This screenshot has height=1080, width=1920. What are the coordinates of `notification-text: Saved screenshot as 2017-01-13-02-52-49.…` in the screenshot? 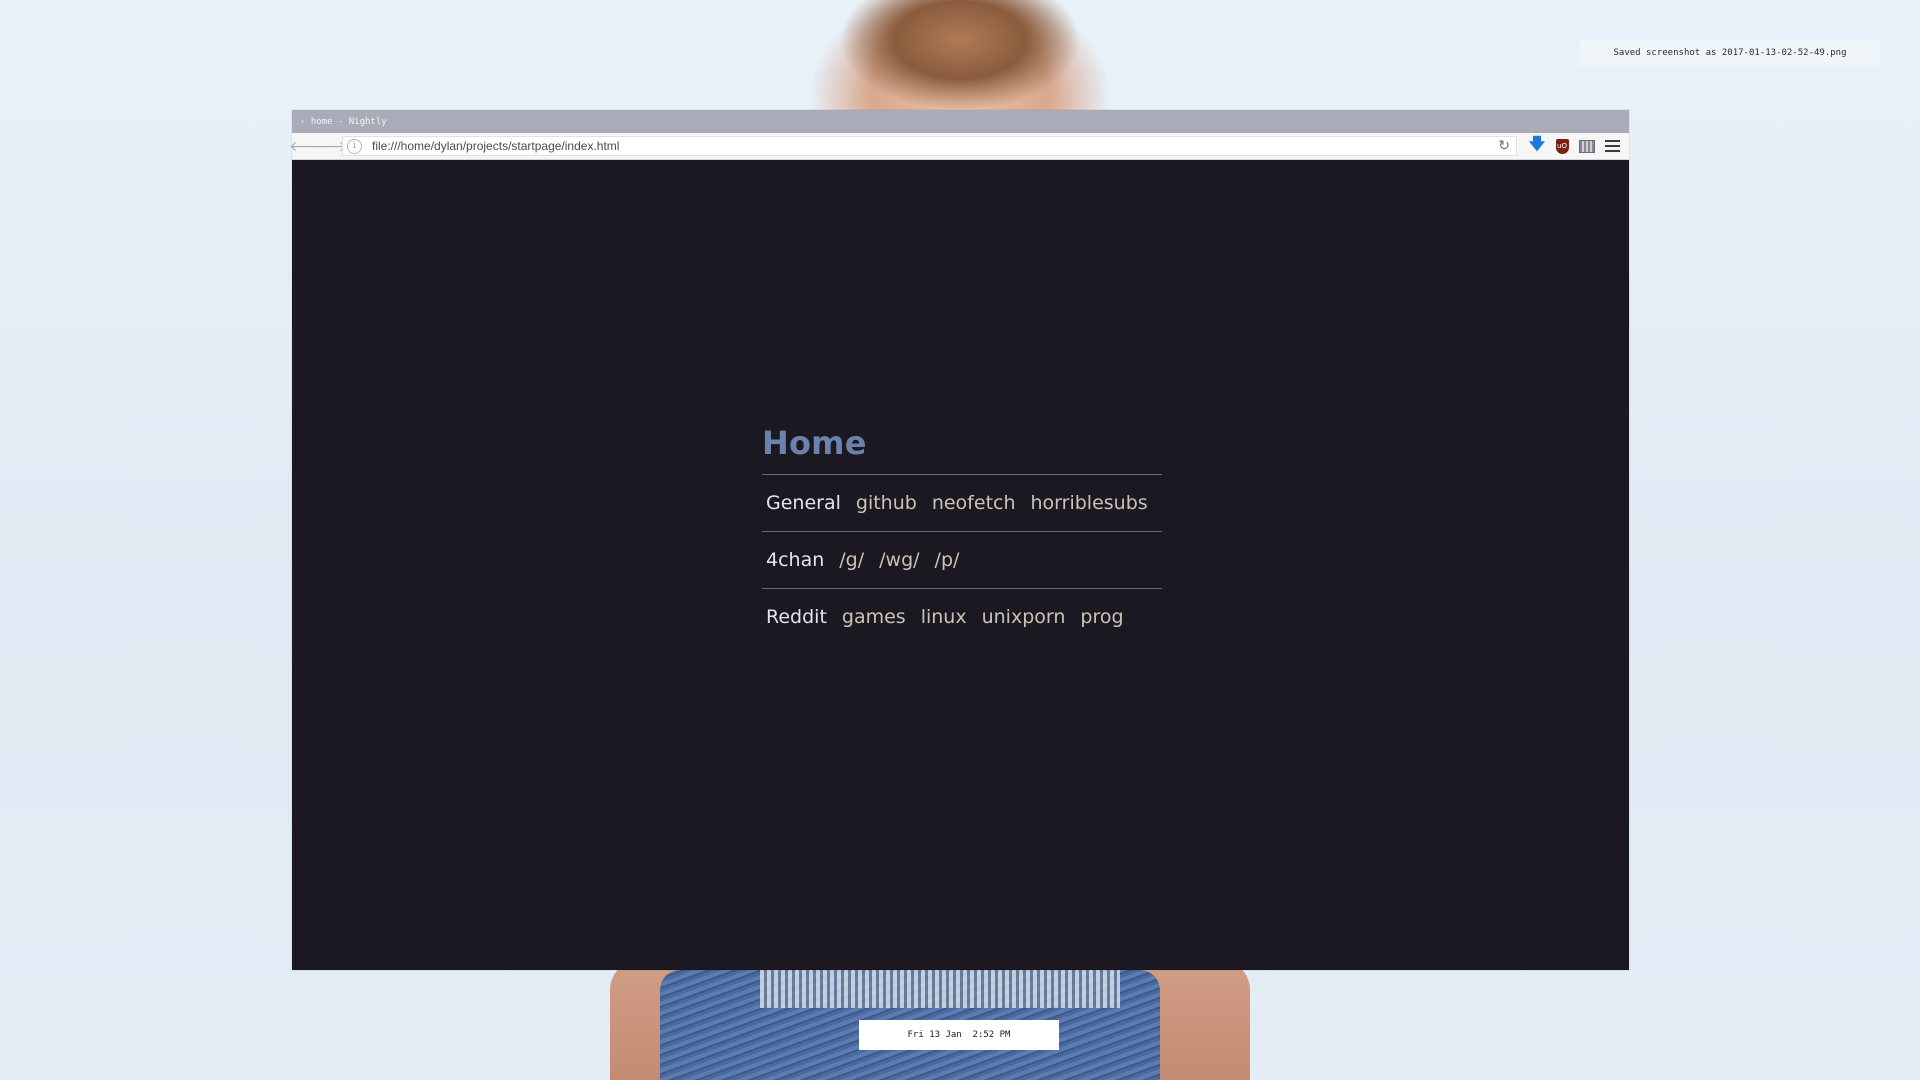 It's located at (1730, 53).